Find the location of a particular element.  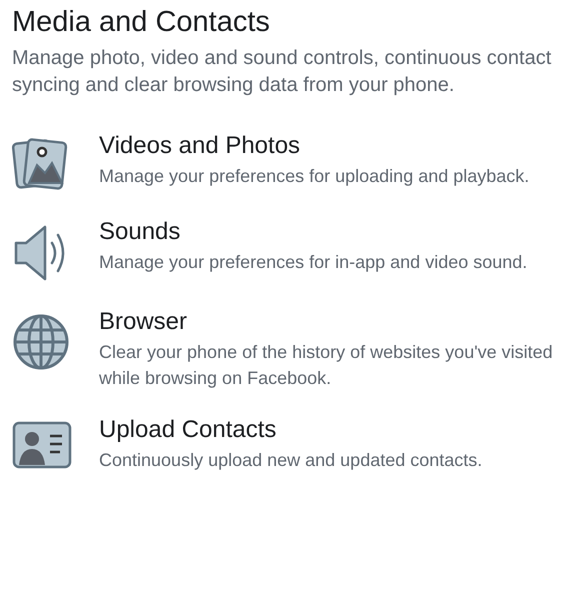

item-description: Manage your preferences for uploading and playback. is located at coordinates (314, 176).